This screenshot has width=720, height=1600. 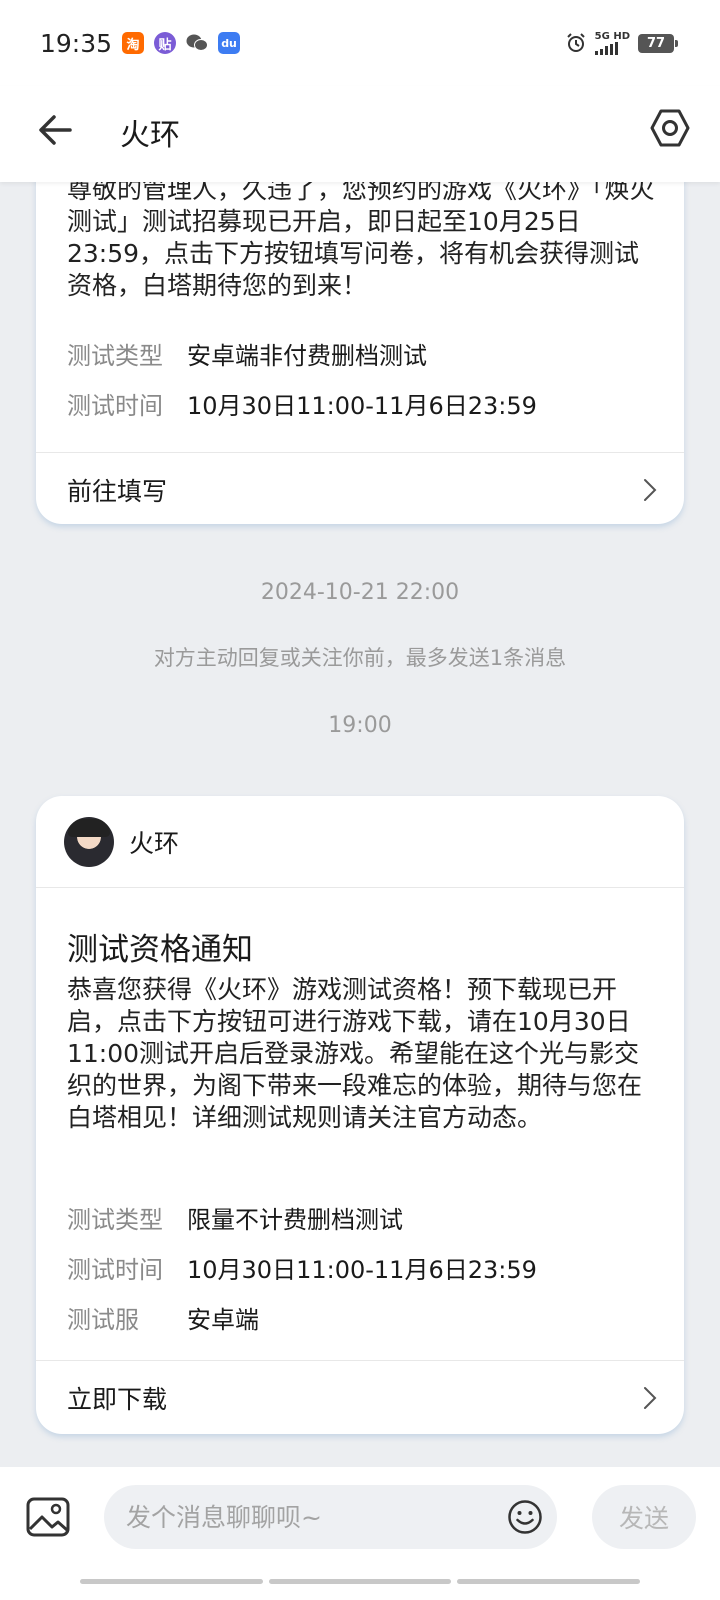 I want to click on status-right: 5G HD 77, so click(x=621, y=43).